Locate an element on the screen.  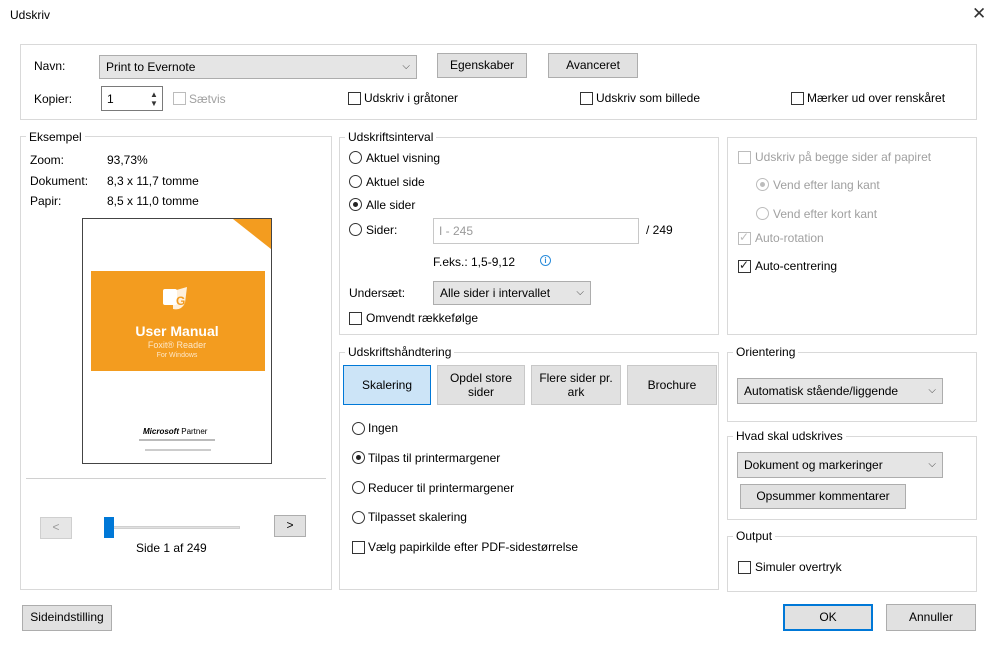
zoom-label: Zoom: is located at coordinates (47, 160).